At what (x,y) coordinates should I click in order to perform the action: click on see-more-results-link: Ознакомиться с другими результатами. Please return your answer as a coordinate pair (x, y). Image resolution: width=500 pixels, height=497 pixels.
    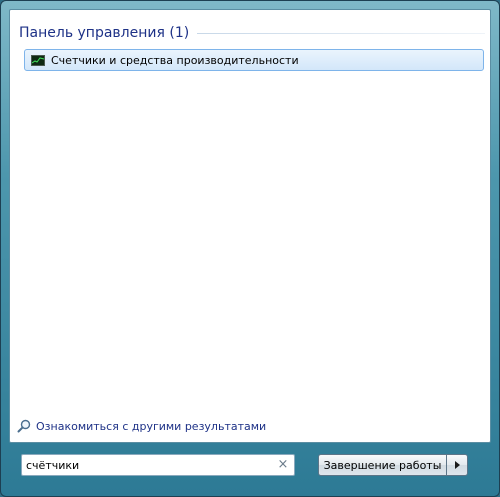
    Looking at the image, I should click on (141, 426).